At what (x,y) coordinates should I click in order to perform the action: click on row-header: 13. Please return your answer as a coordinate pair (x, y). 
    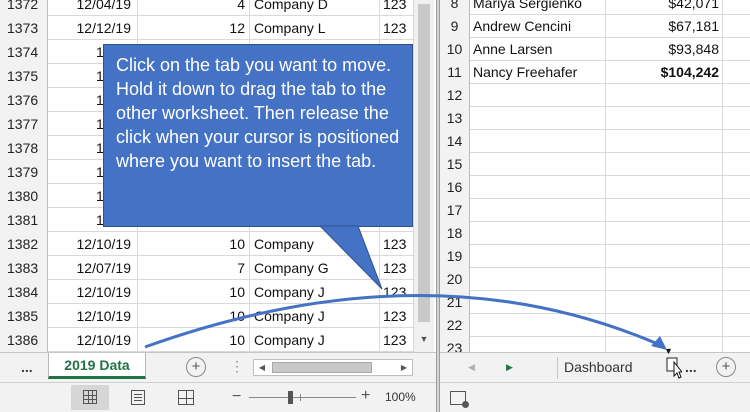
    Looking at the image, I should click on (455, 118).